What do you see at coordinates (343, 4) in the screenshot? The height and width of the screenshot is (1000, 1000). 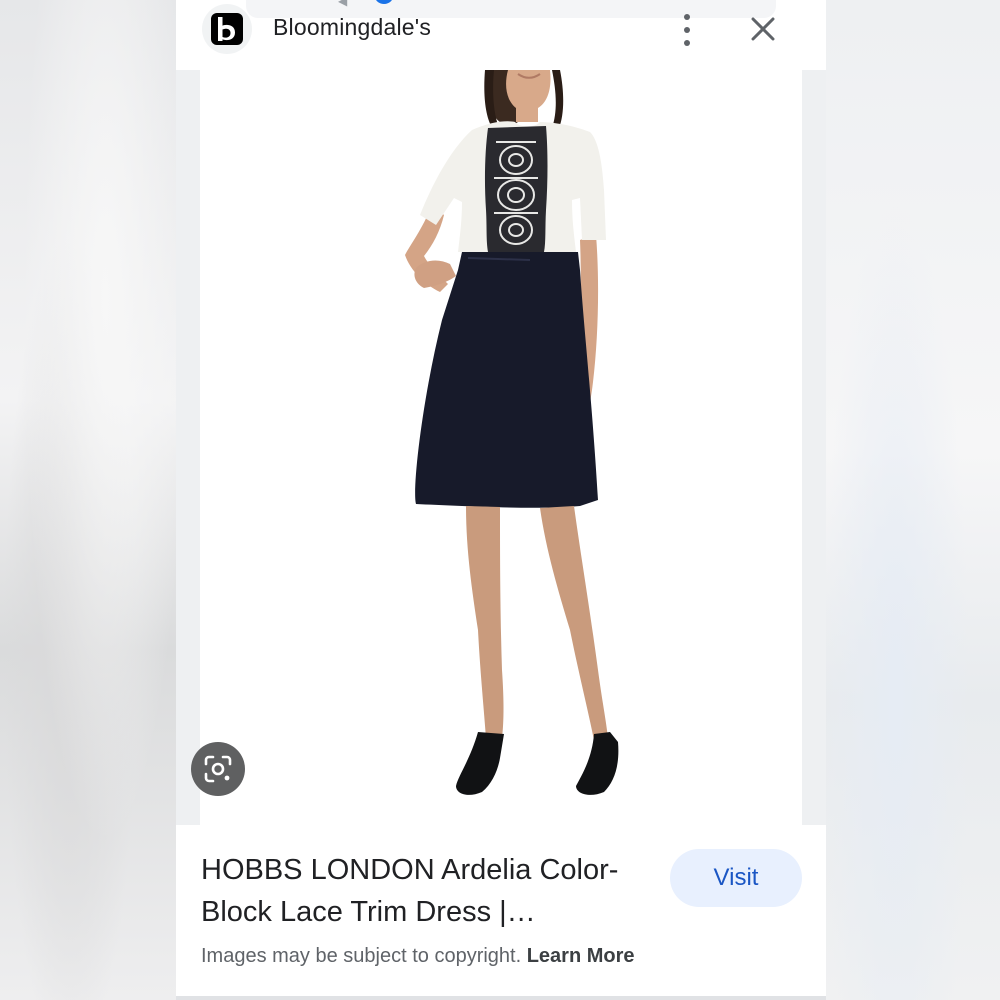 I see `back-arrow-icon: ◀` at bounding box center [343, 4].